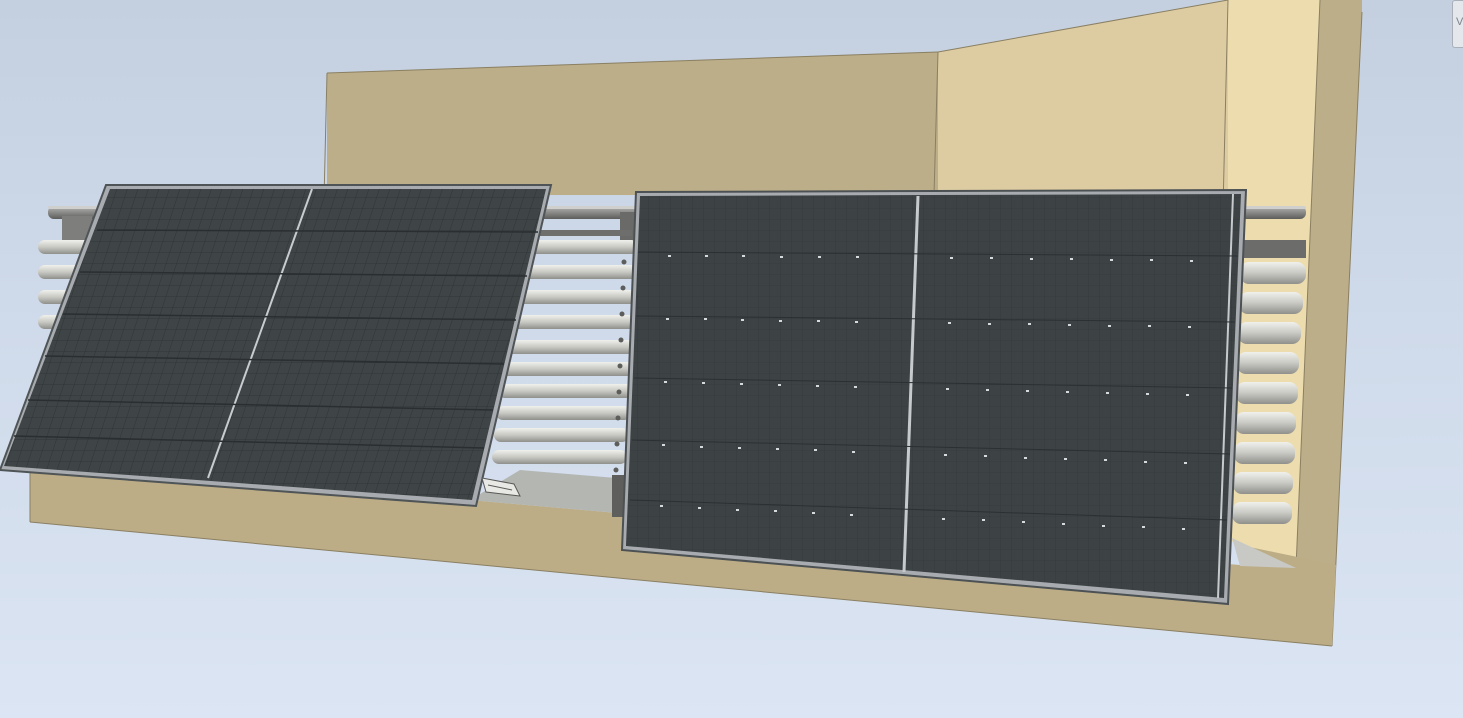 The height and width of the screenshot is (718, 1463). I want to click on viewcube-icon: V, so click(1457, 24).